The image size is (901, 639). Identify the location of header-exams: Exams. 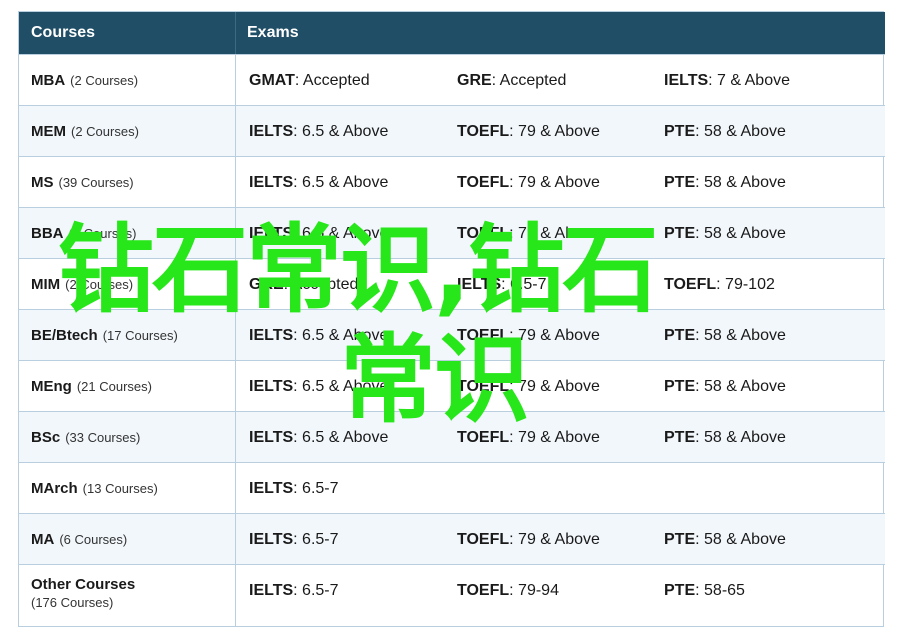
(273, 32).